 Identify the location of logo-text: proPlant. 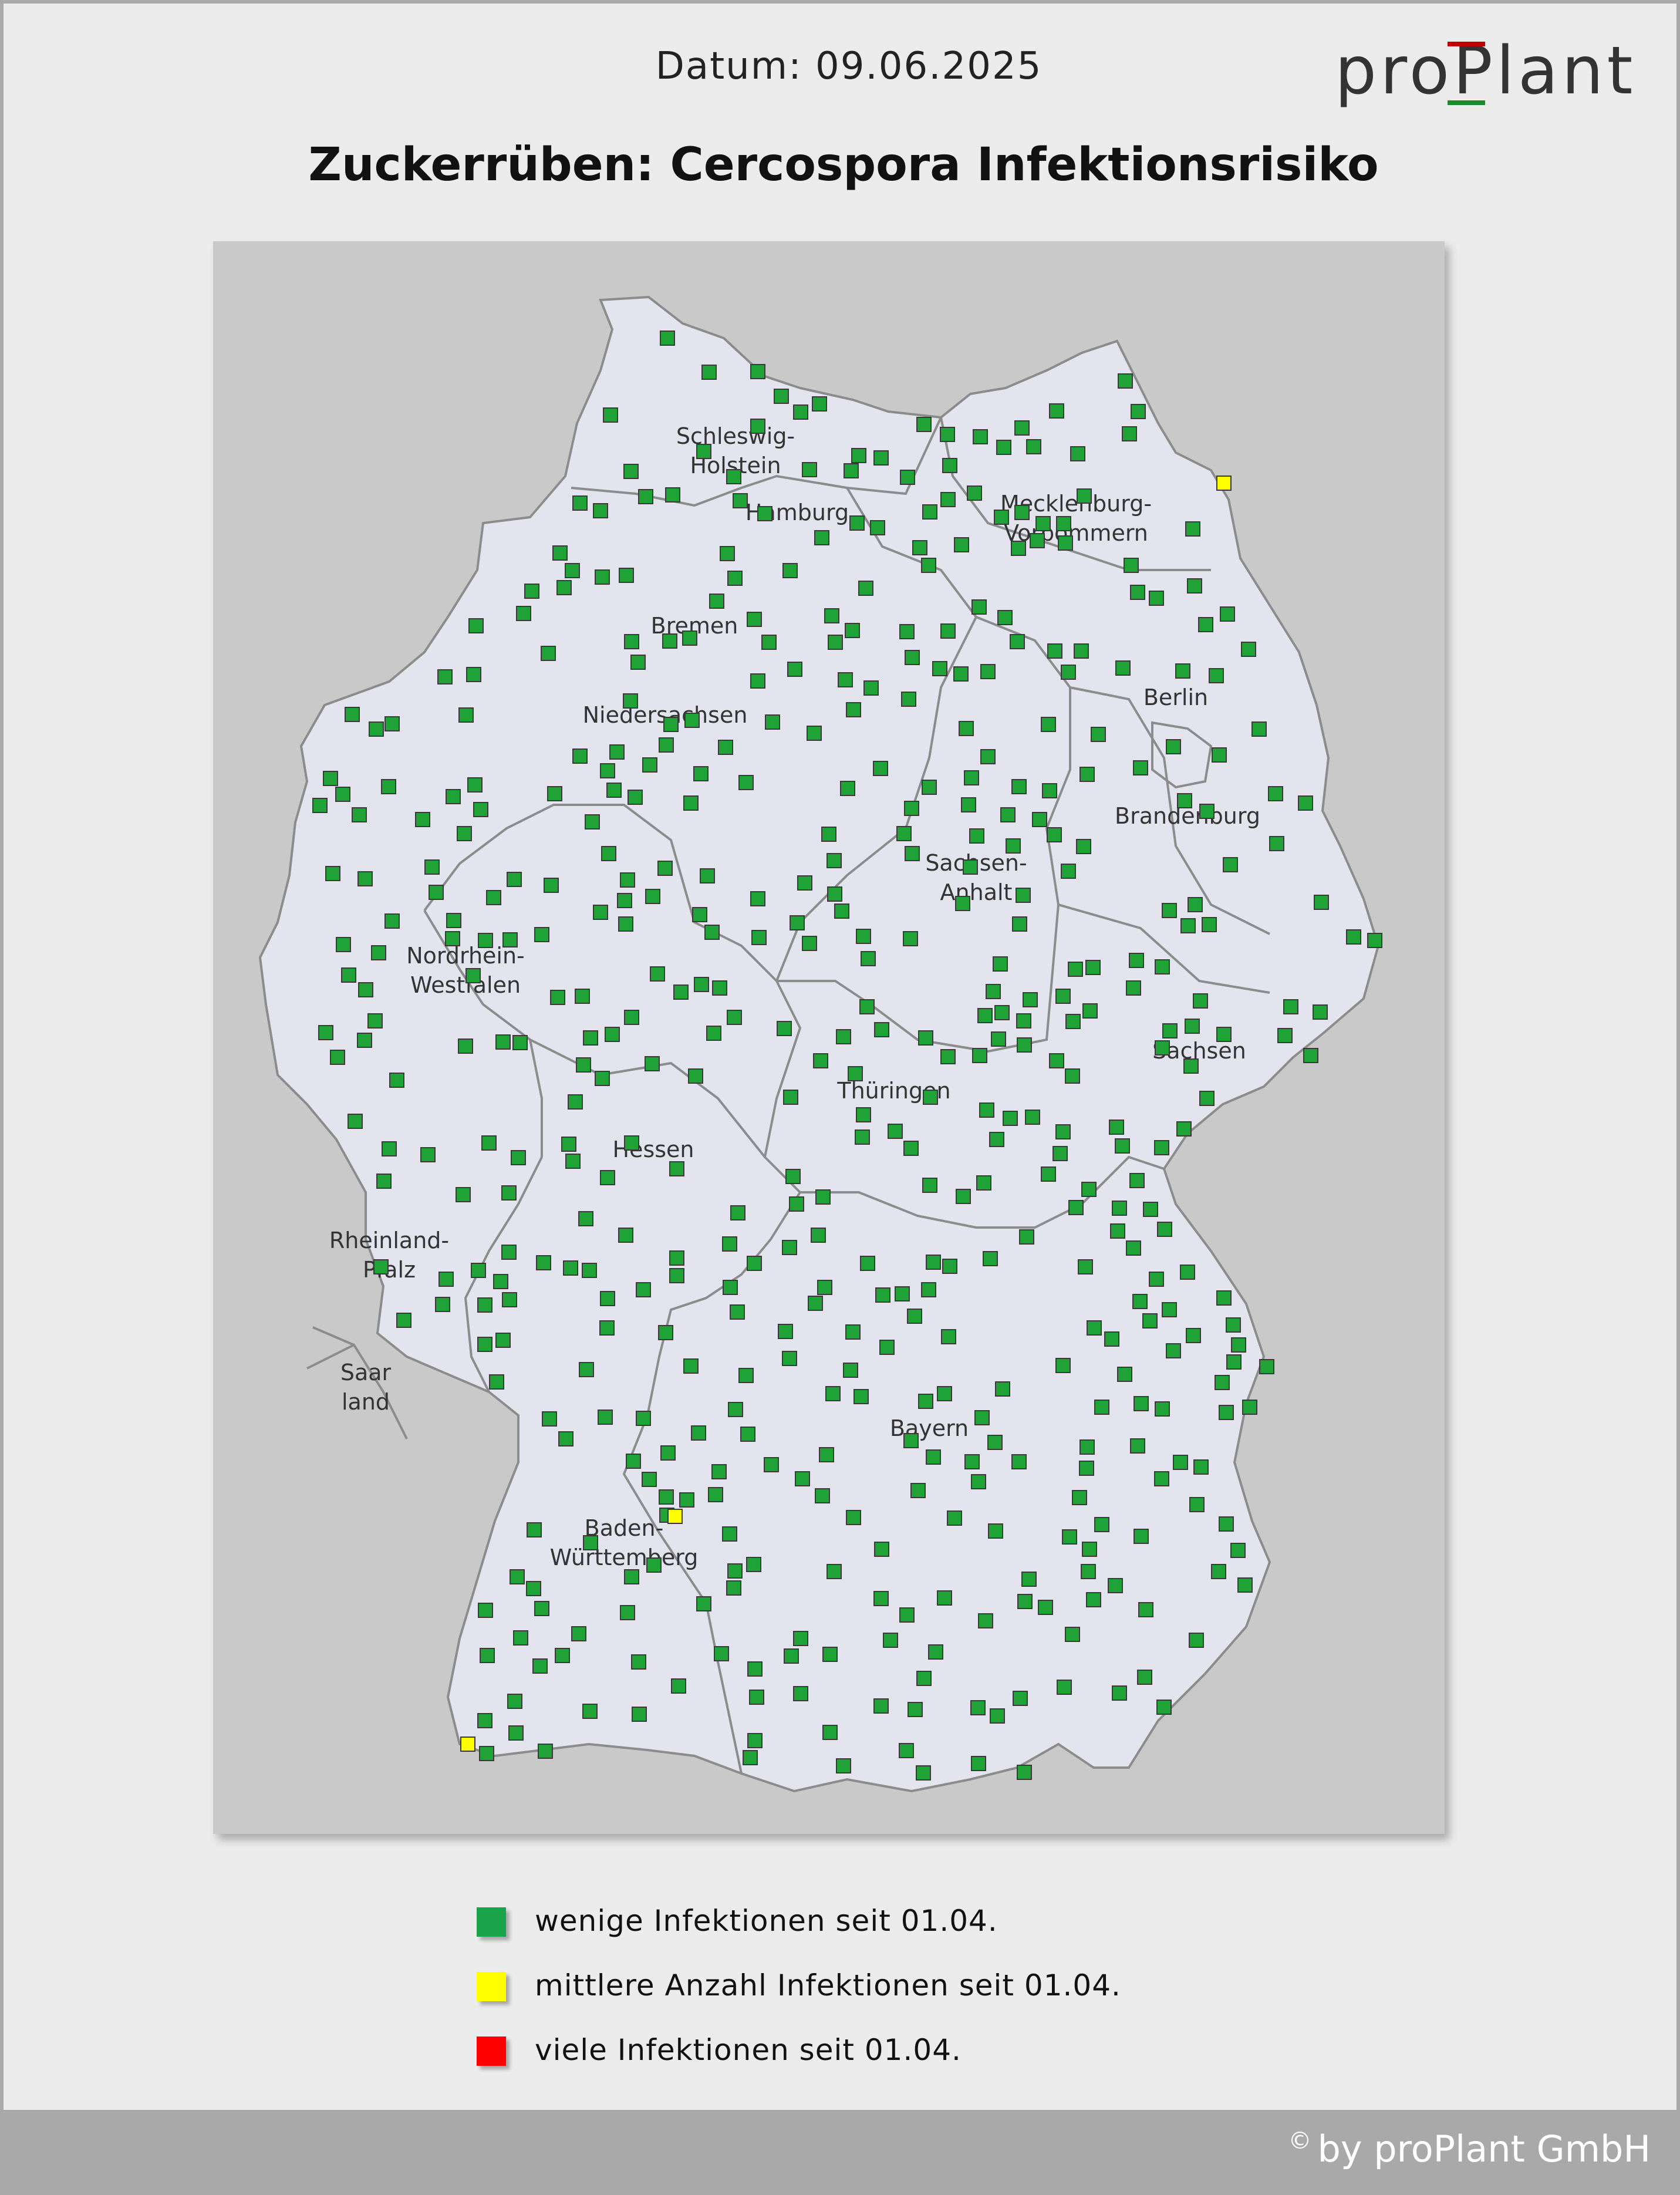
(1485, 71).